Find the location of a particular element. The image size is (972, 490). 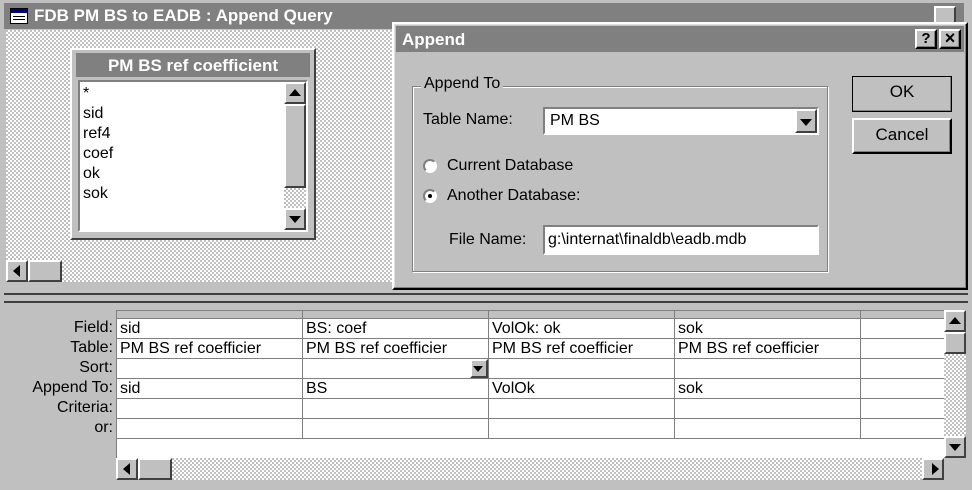

ok-label: OK is located at coordinates (902, 91).